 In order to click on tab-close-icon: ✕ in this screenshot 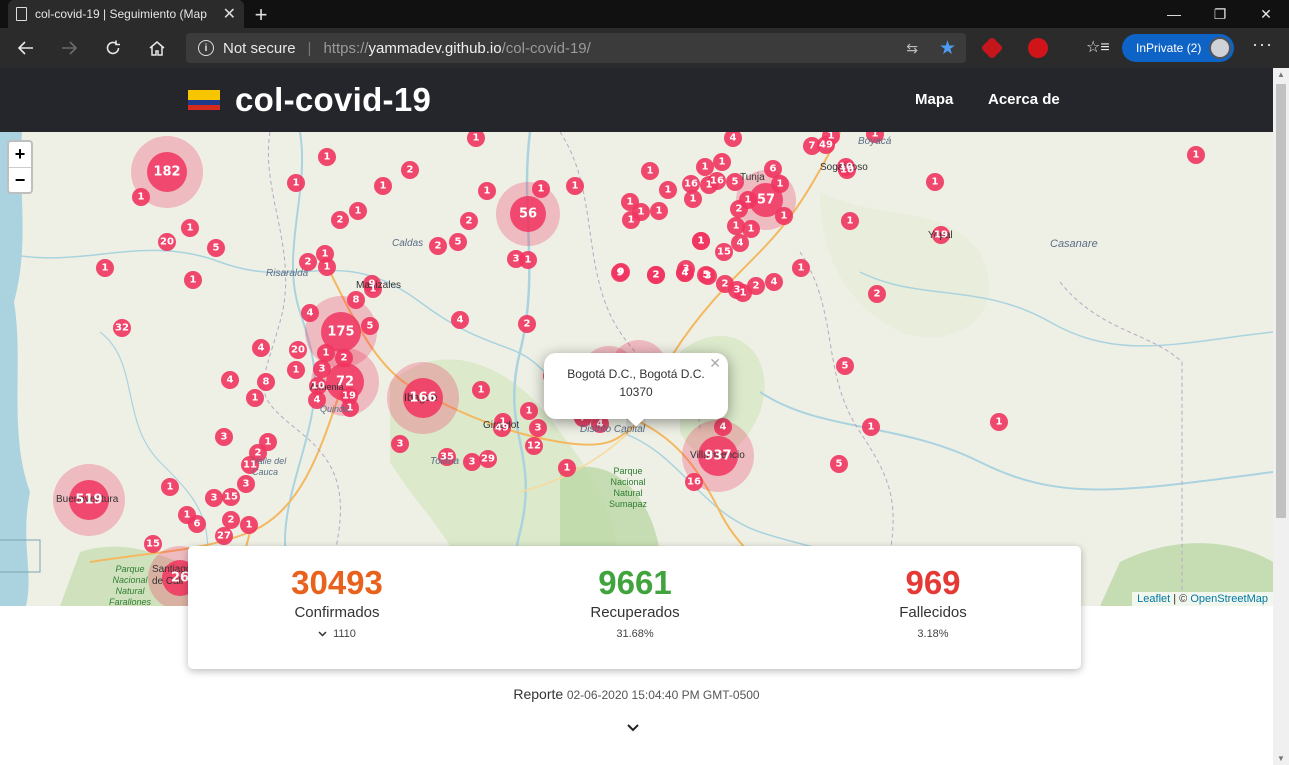, I will do `click(229, 14)`.